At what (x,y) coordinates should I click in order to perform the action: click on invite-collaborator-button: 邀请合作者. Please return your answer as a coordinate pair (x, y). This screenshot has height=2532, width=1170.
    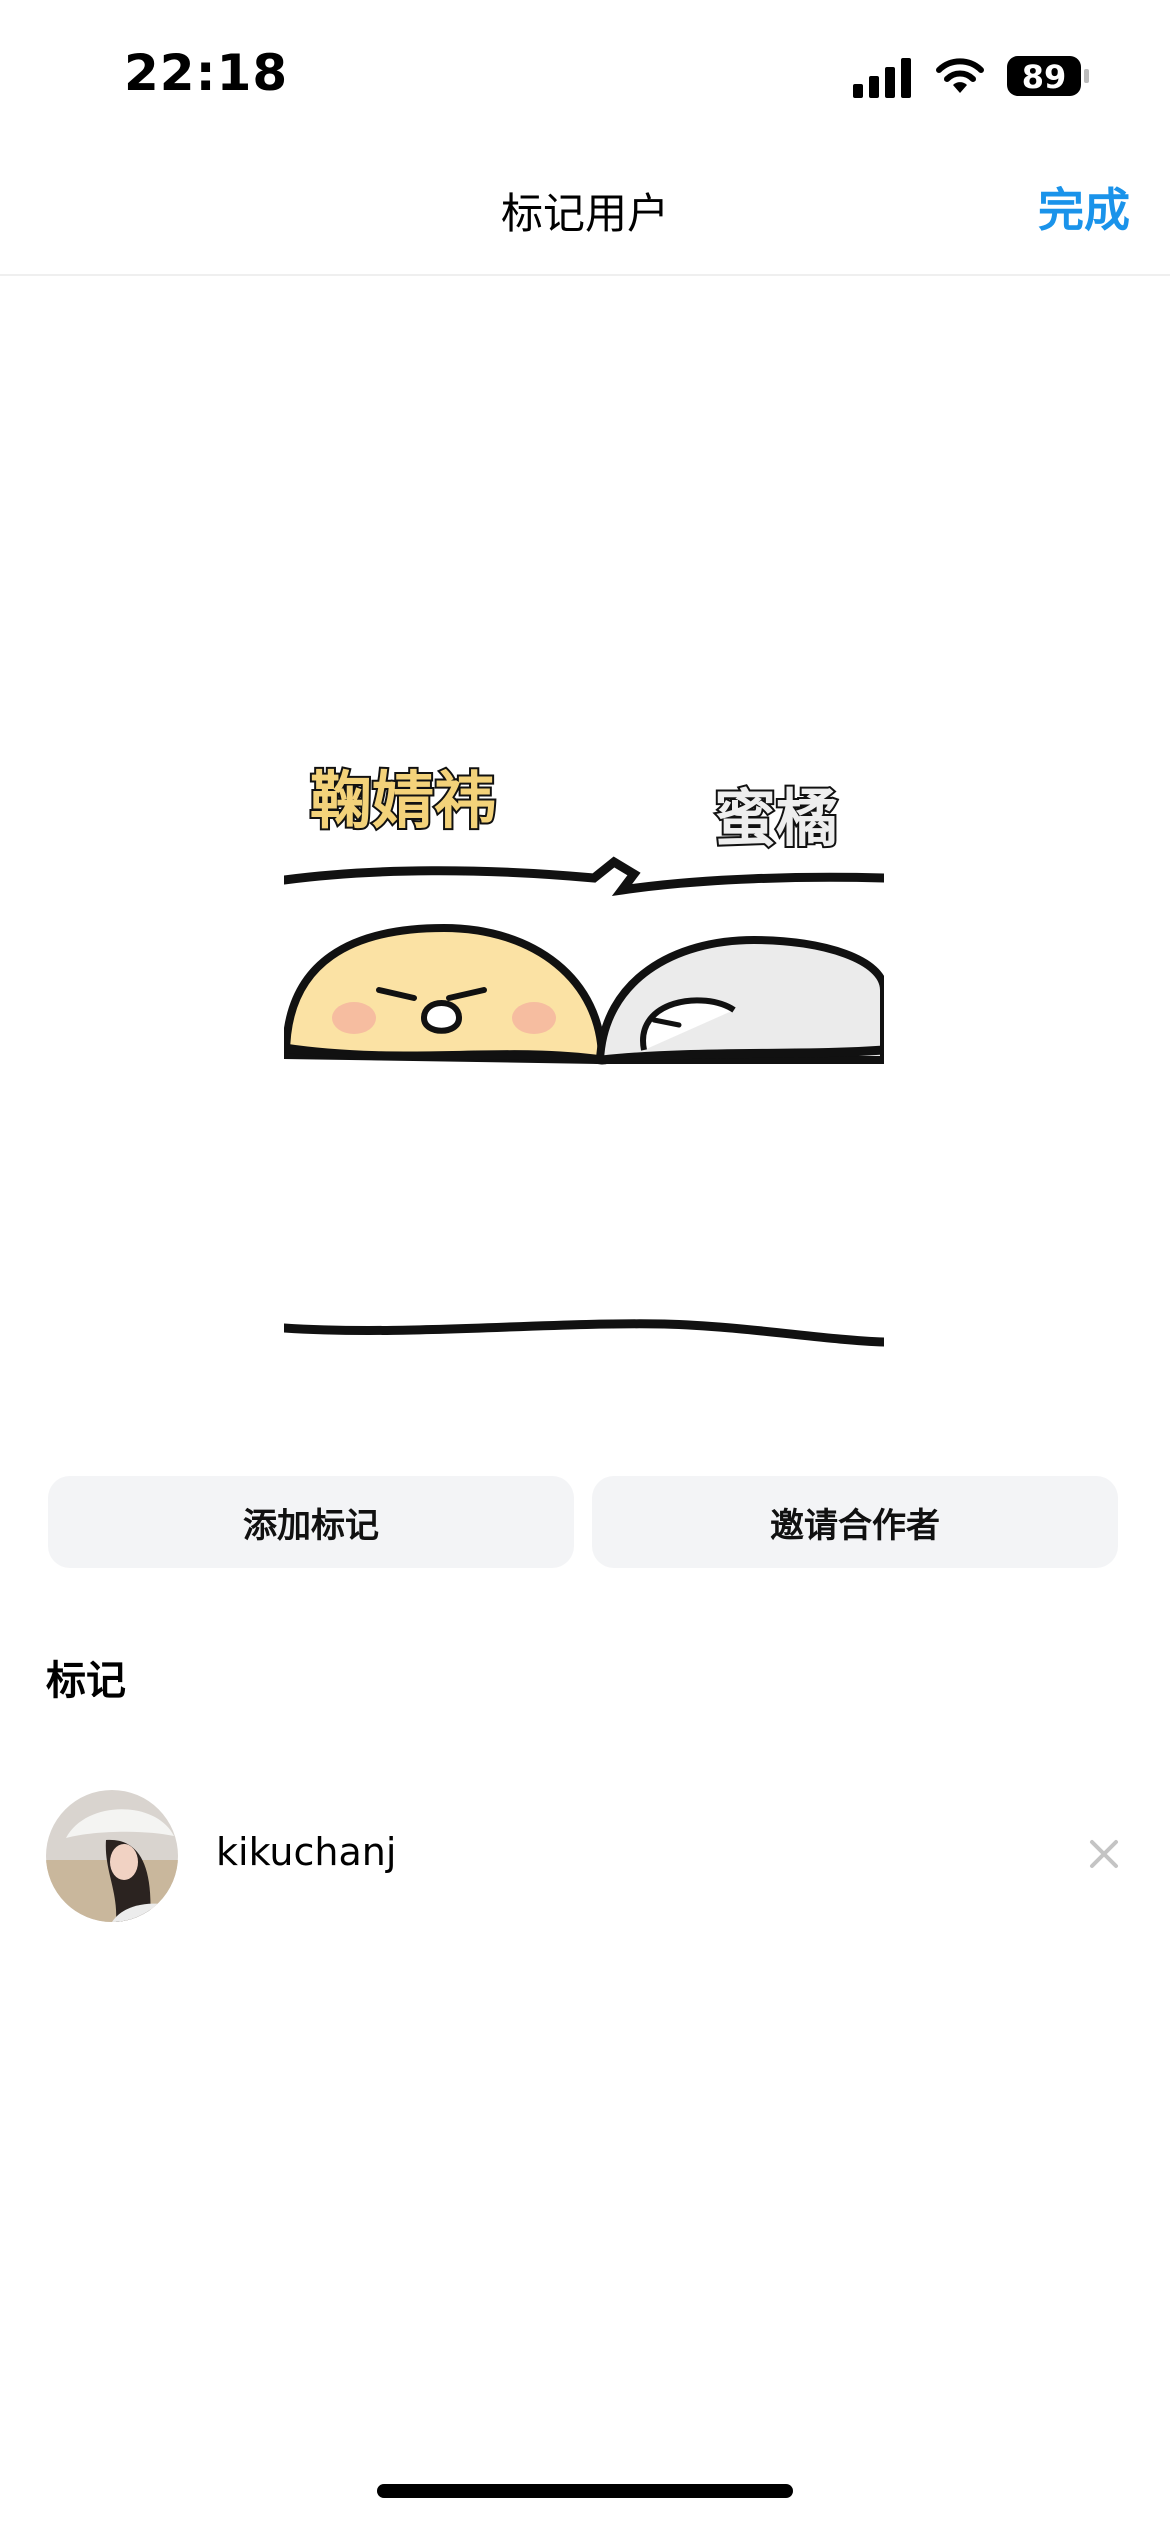
    Looking at the image, I should click on (855, 1522).